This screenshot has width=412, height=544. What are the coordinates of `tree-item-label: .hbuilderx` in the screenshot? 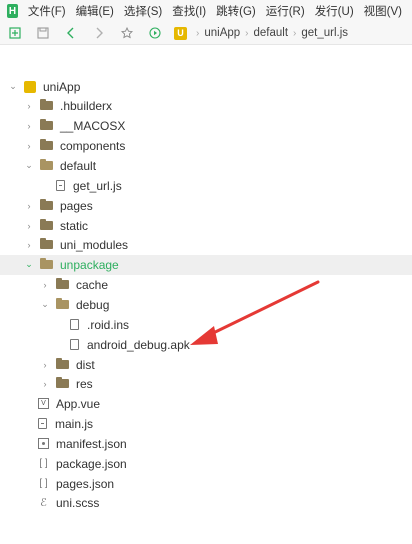 It's located at (86, 105).